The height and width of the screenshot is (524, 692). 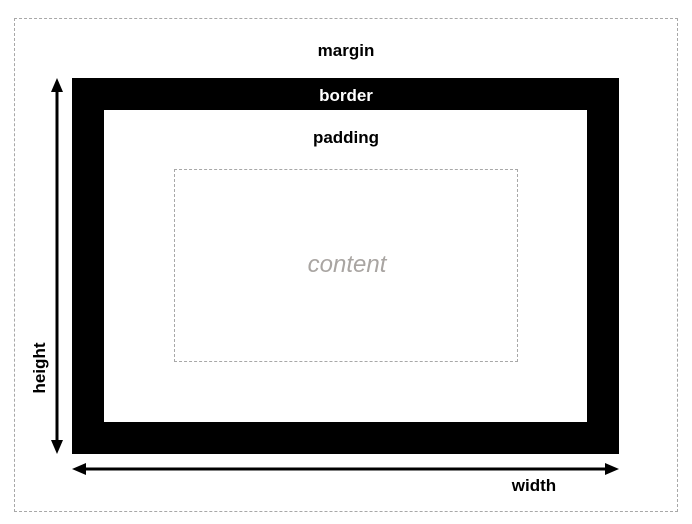 I want to click on width-label: width, so click(x=534, y=485).